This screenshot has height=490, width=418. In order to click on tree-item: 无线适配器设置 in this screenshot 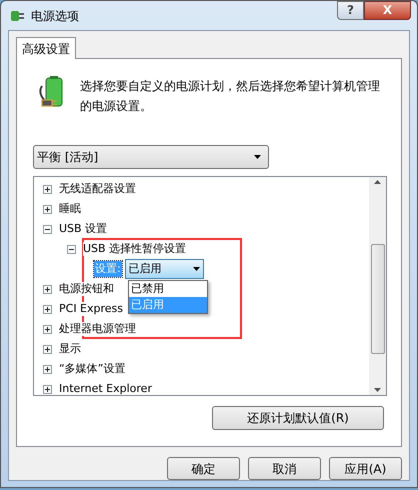, I will do `click(97, 189)`.